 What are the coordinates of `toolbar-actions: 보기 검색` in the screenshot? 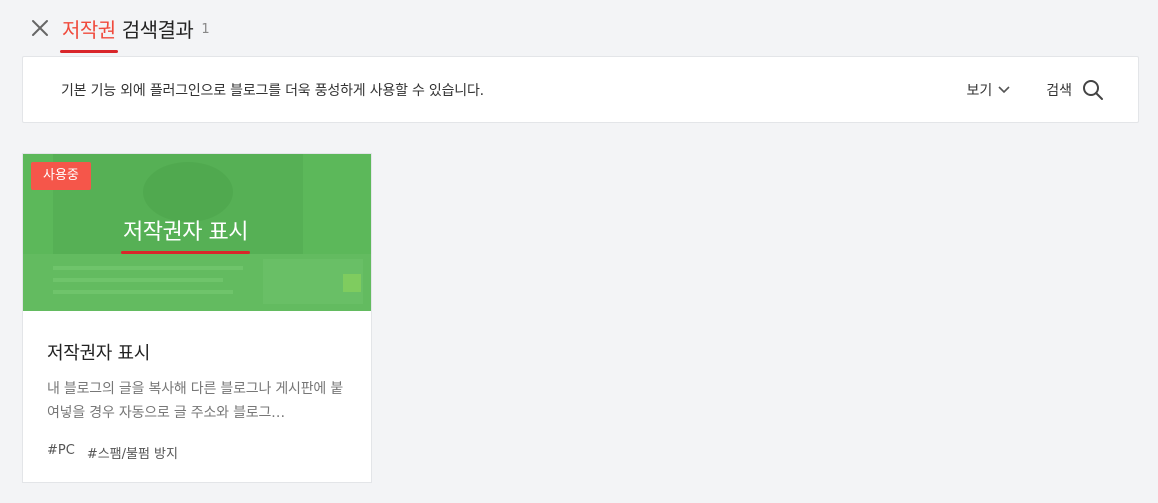 It's located at (1035, 90).